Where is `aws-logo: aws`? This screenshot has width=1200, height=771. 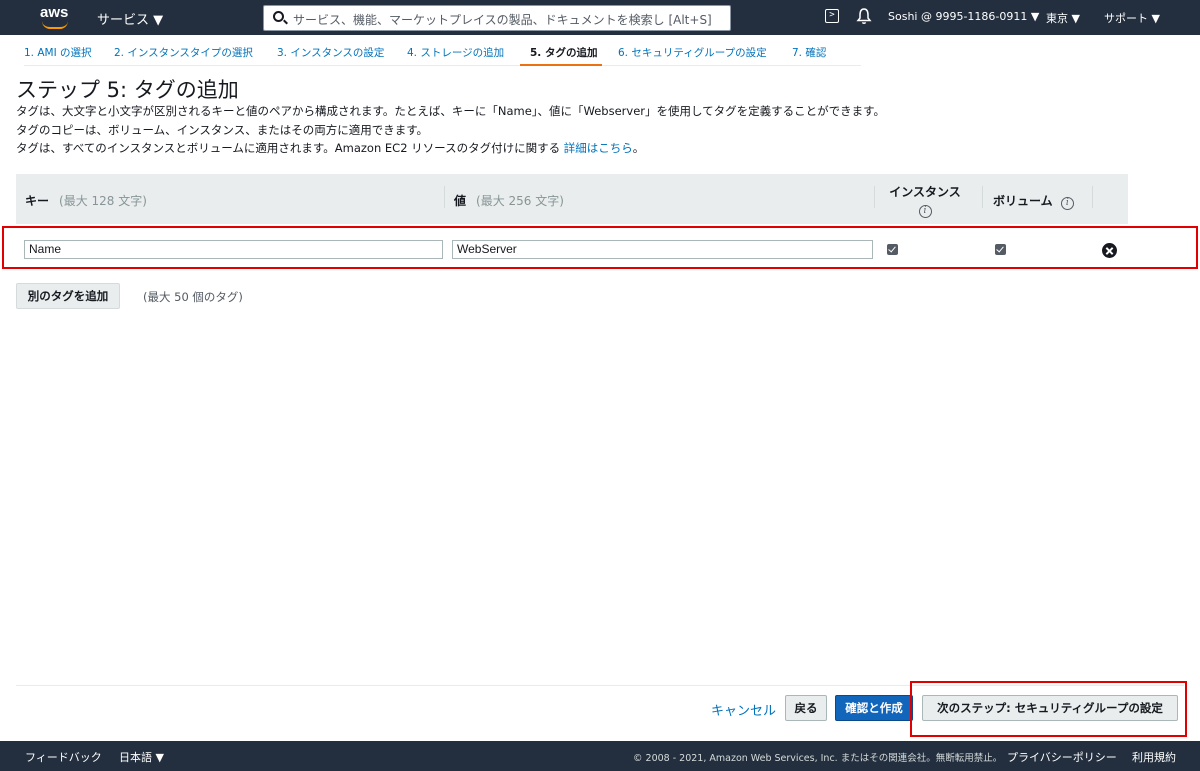
aws-logo: aws is located at coordinates (56, 17).